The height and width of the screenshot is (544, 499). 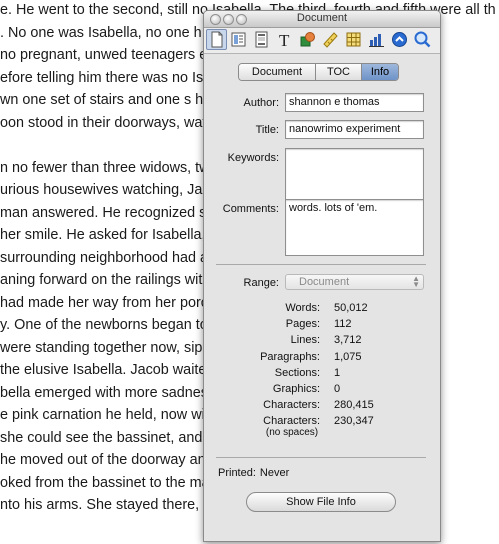 I want to click on range-popup: Document ▲ ▼, so click(x=354, y=282).